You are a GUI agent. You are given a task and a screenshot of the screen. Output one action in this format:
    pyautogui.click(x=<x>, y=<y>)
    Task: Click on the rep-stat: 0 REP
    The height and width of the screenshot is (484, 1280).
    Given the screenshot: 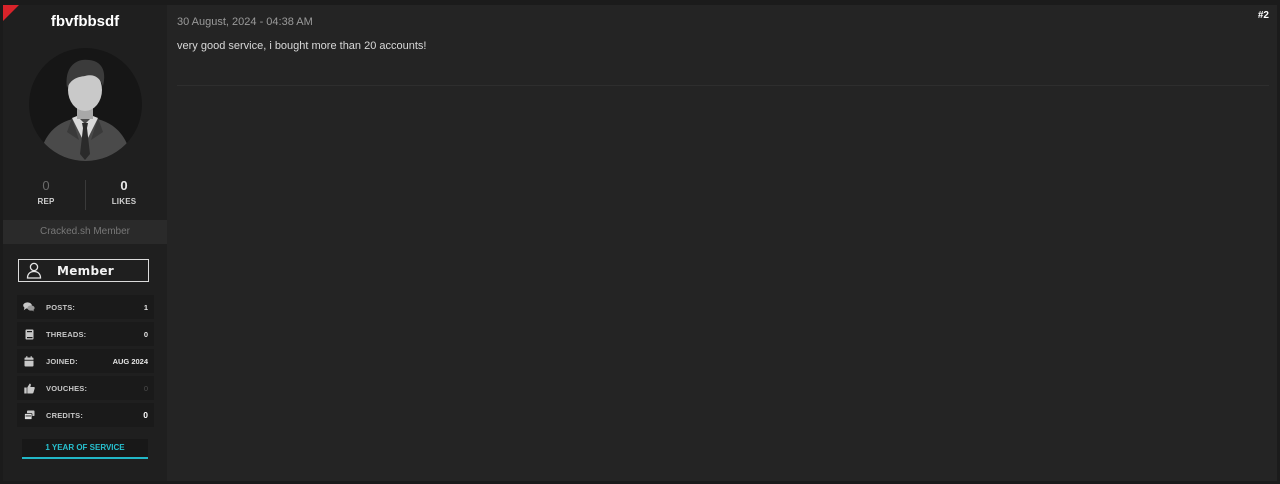 What is the action you would take?
    pyautogui.click(x=46, y=192)
    